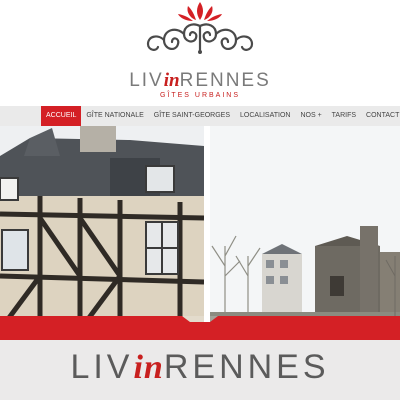 This screenshot has height=400, width=400. I want to click on nav-item-nos-plus: NOS +, so click(310, 116).